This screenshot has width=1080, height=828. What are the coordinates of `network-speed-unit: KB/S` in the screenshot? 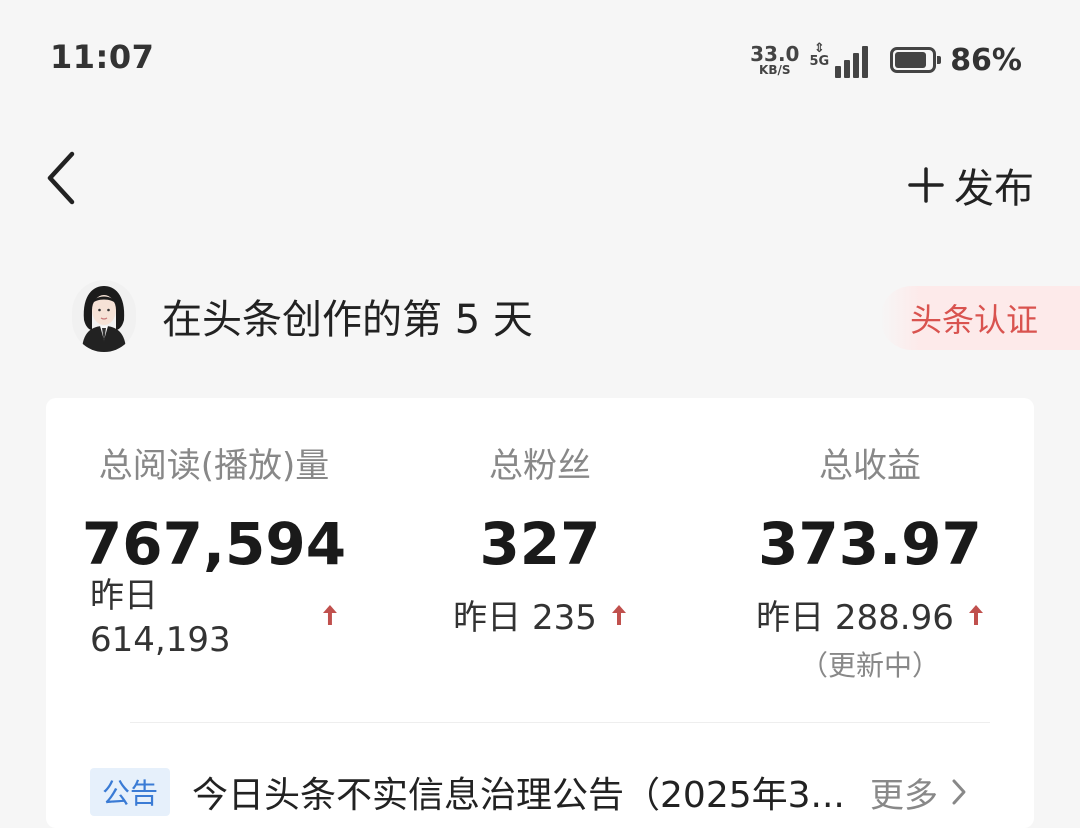 It's located at (775, 70).